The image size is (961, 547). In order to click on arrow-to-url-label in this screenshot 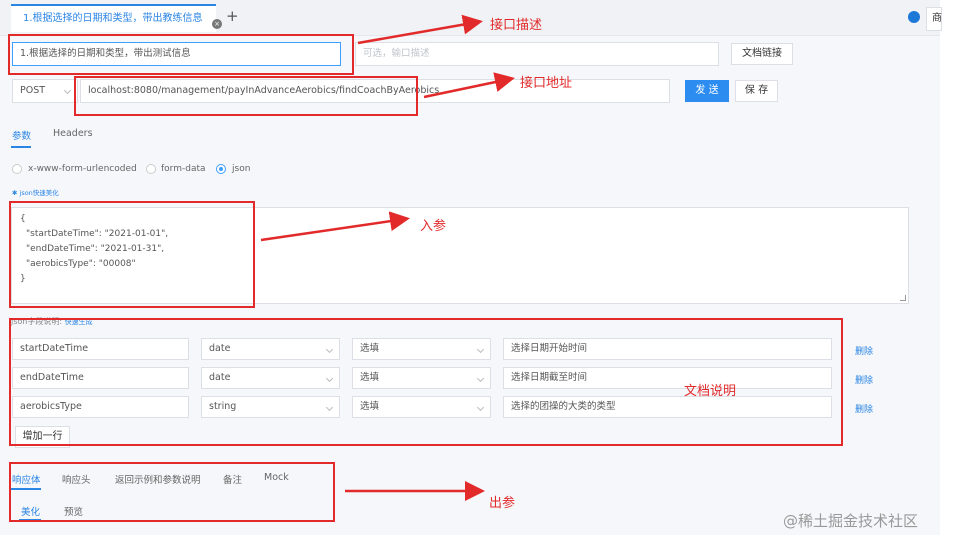, I will do `click(469, 85)`.